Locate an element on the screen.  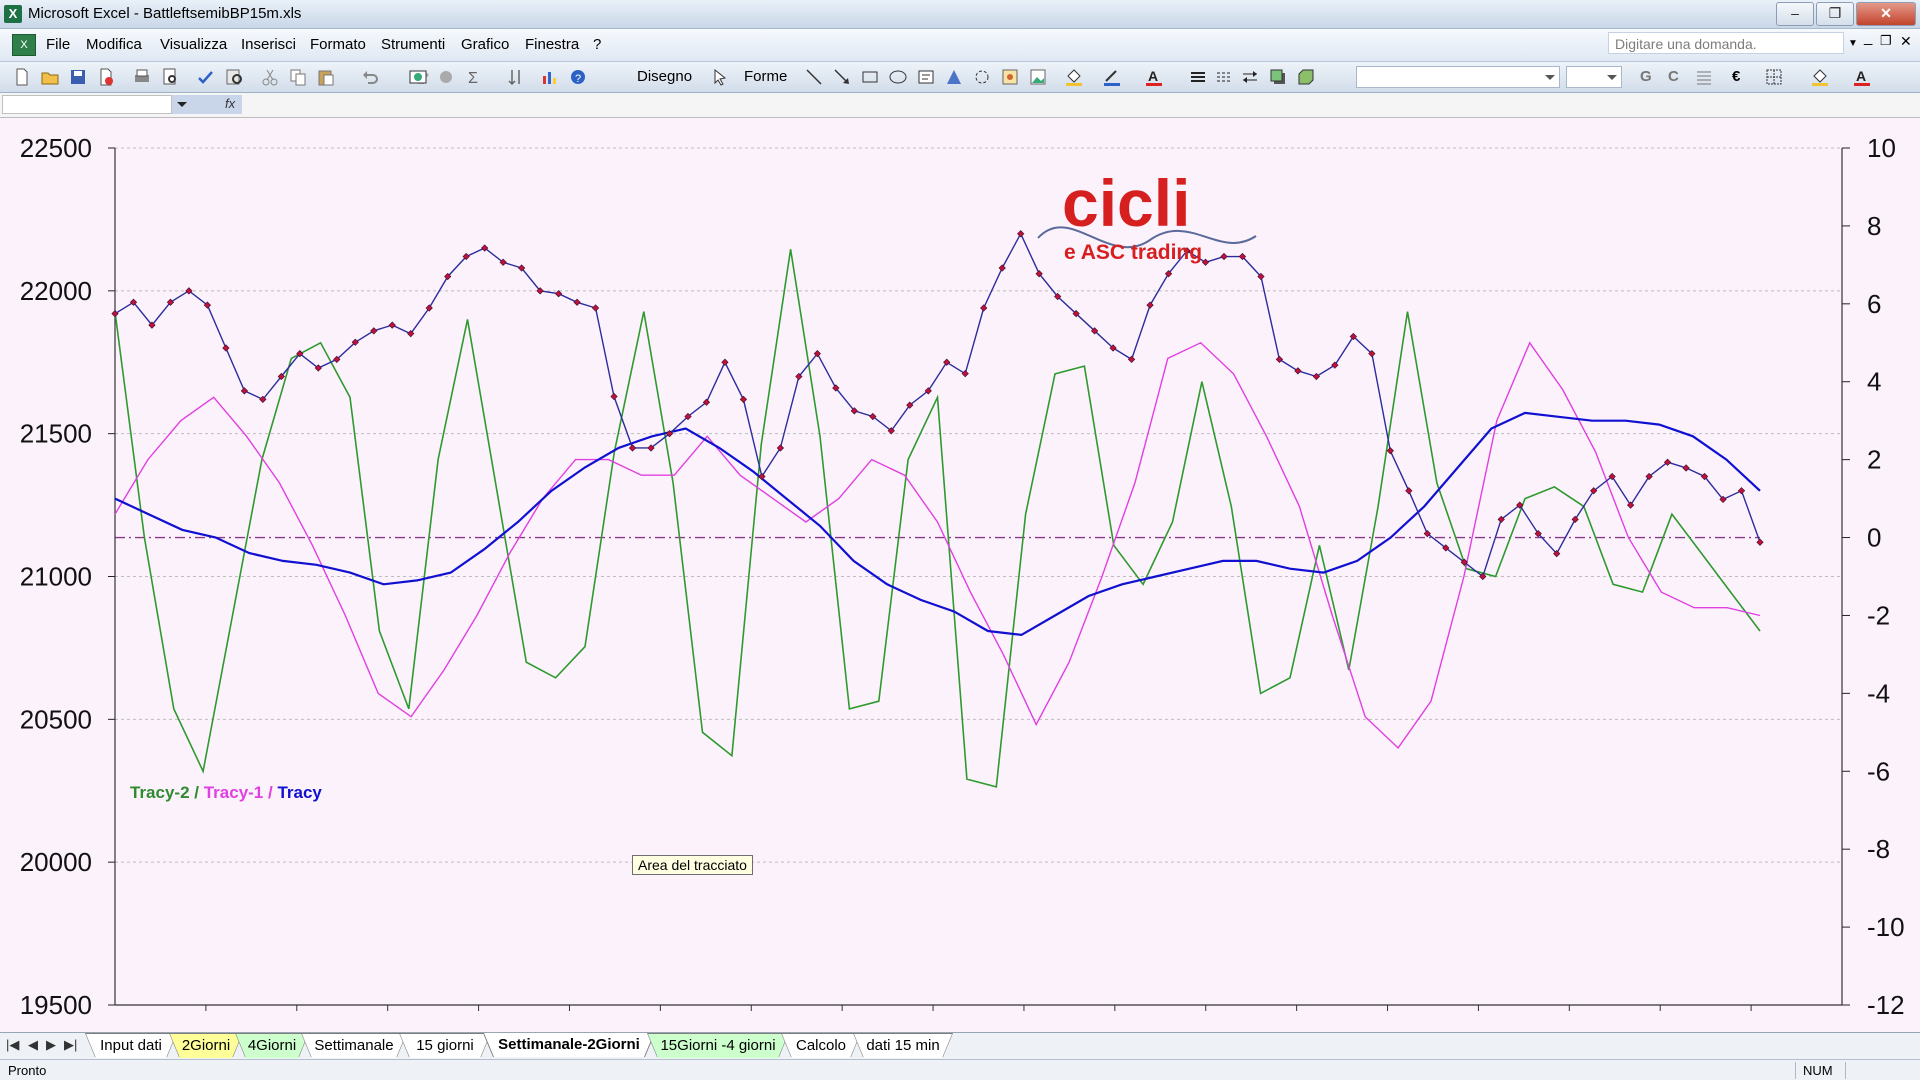
autosum-icon: Σ is located at coordinates (474, 77).